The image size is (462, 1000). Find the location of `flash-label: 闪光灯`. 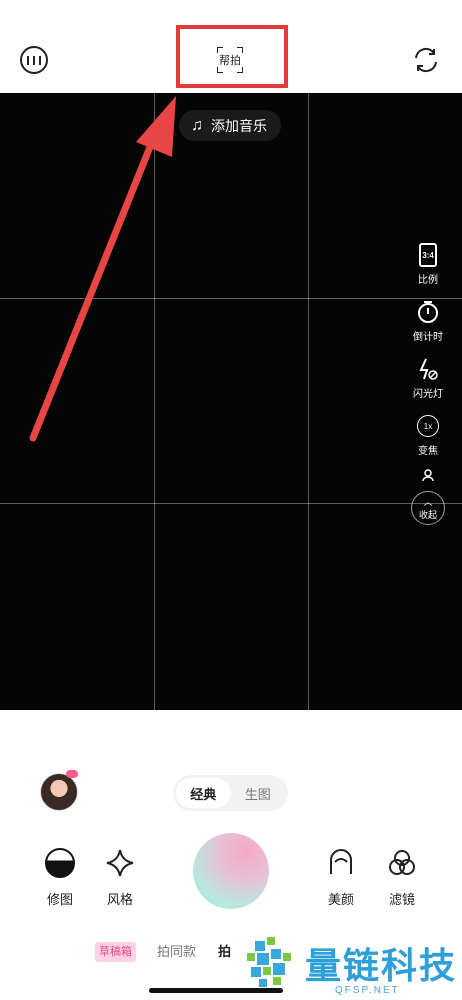

flash-label: 闪光灯 is located at coordinates (428, 394).